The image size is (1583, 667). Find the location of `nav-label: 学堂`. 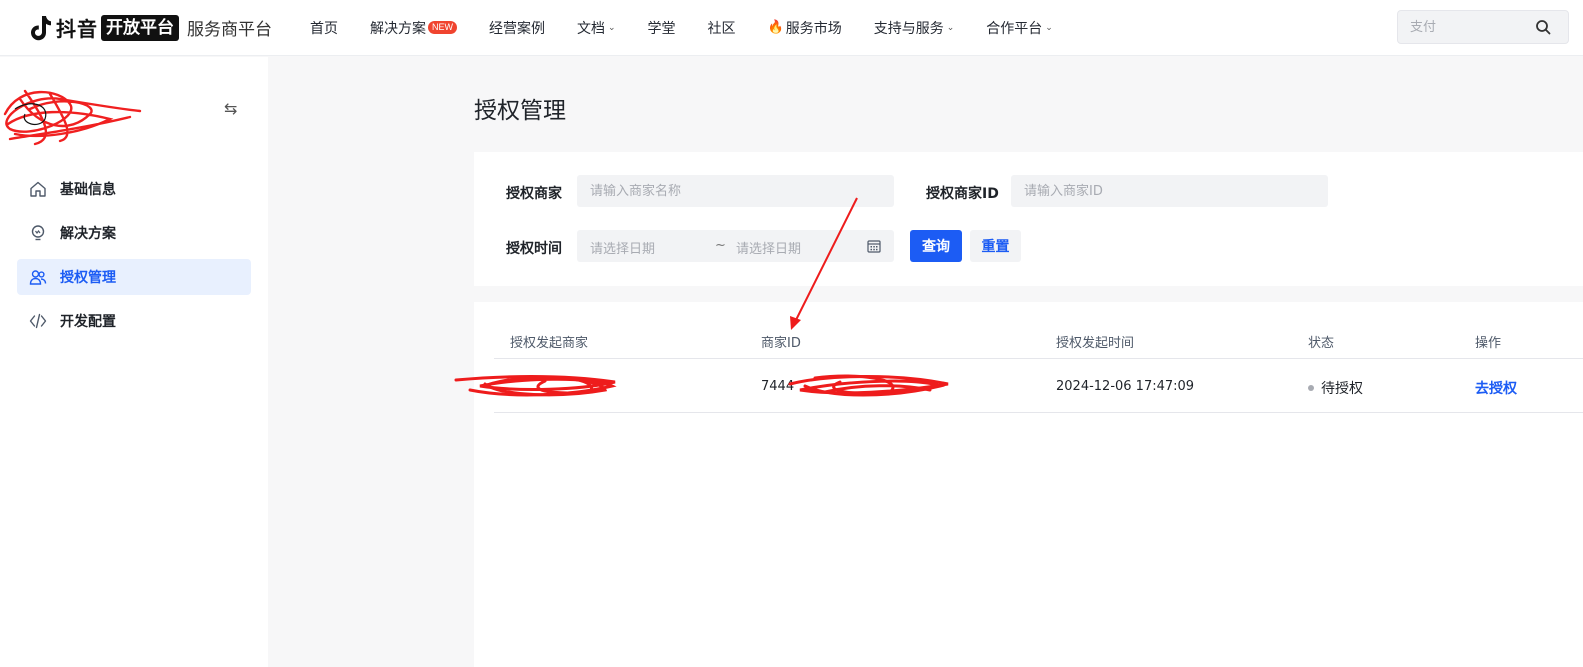

nav-label: 学堂 is located at coordinates (661, 28).